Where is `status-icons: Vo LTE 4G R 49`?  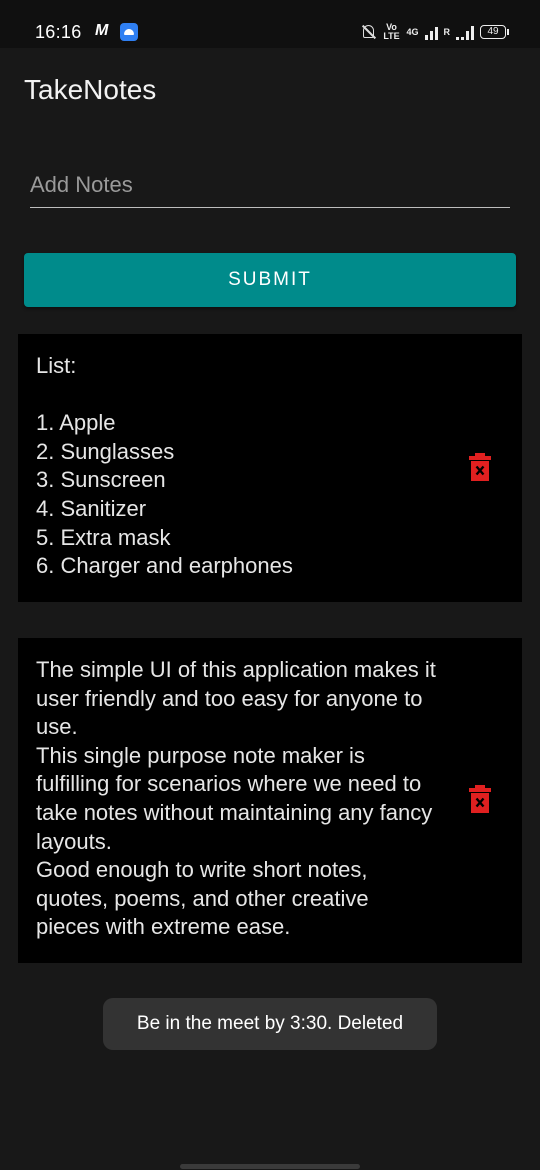 status-icons: Vo LTE 4G R 49 is located at coordinates (434, 32).